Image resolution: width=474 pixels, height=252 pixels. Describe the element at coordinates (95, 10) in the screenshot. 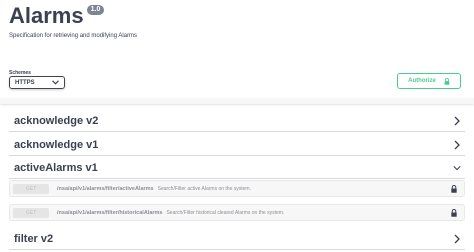

I see `version-badge: 1.0` at that location.